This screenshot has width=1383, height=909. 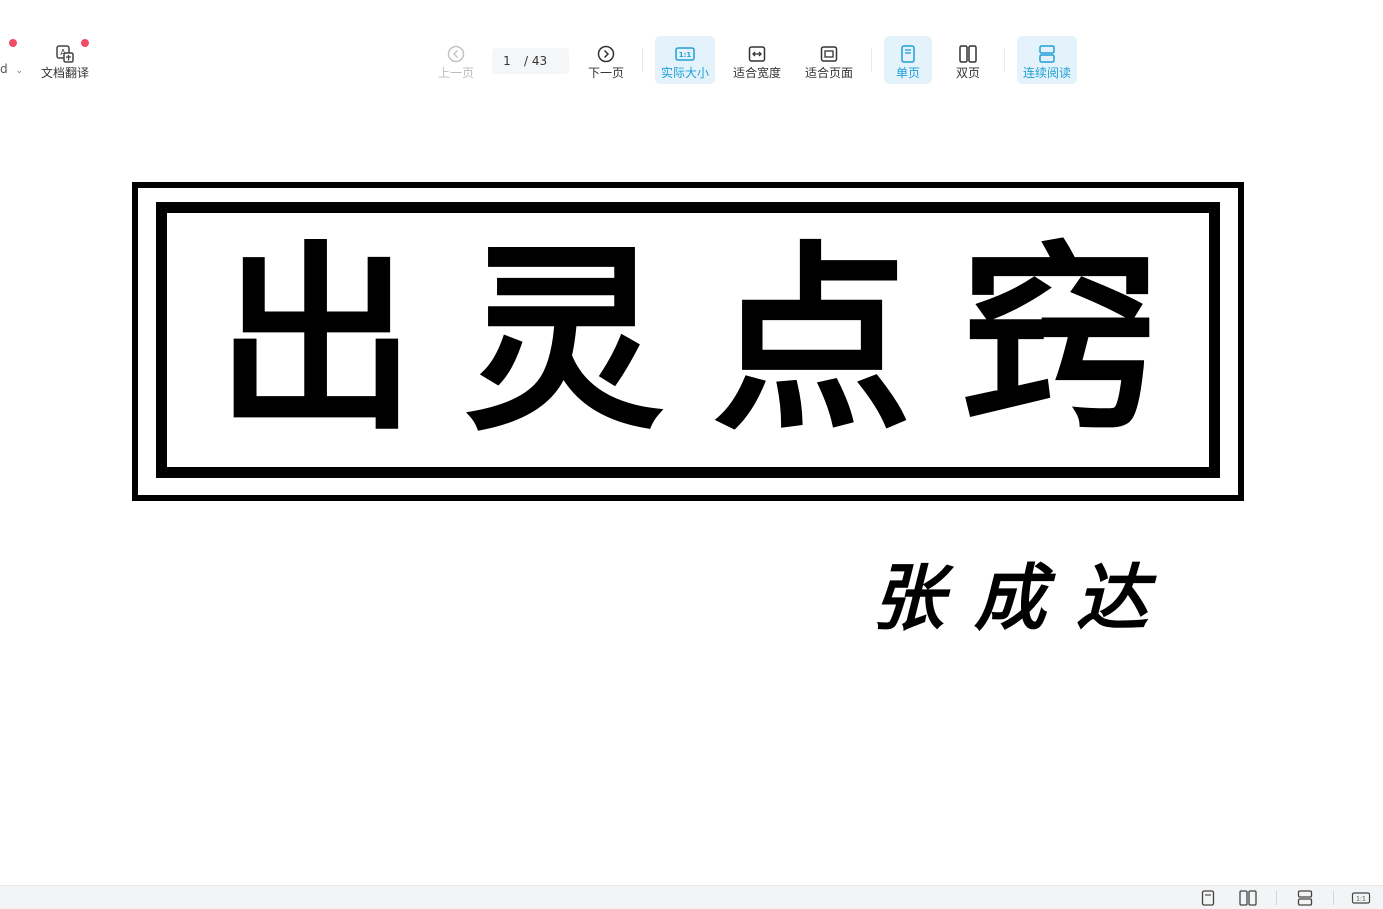 I want to click on truncated-menu-button: d ⌄, so click(x=11, y=69).